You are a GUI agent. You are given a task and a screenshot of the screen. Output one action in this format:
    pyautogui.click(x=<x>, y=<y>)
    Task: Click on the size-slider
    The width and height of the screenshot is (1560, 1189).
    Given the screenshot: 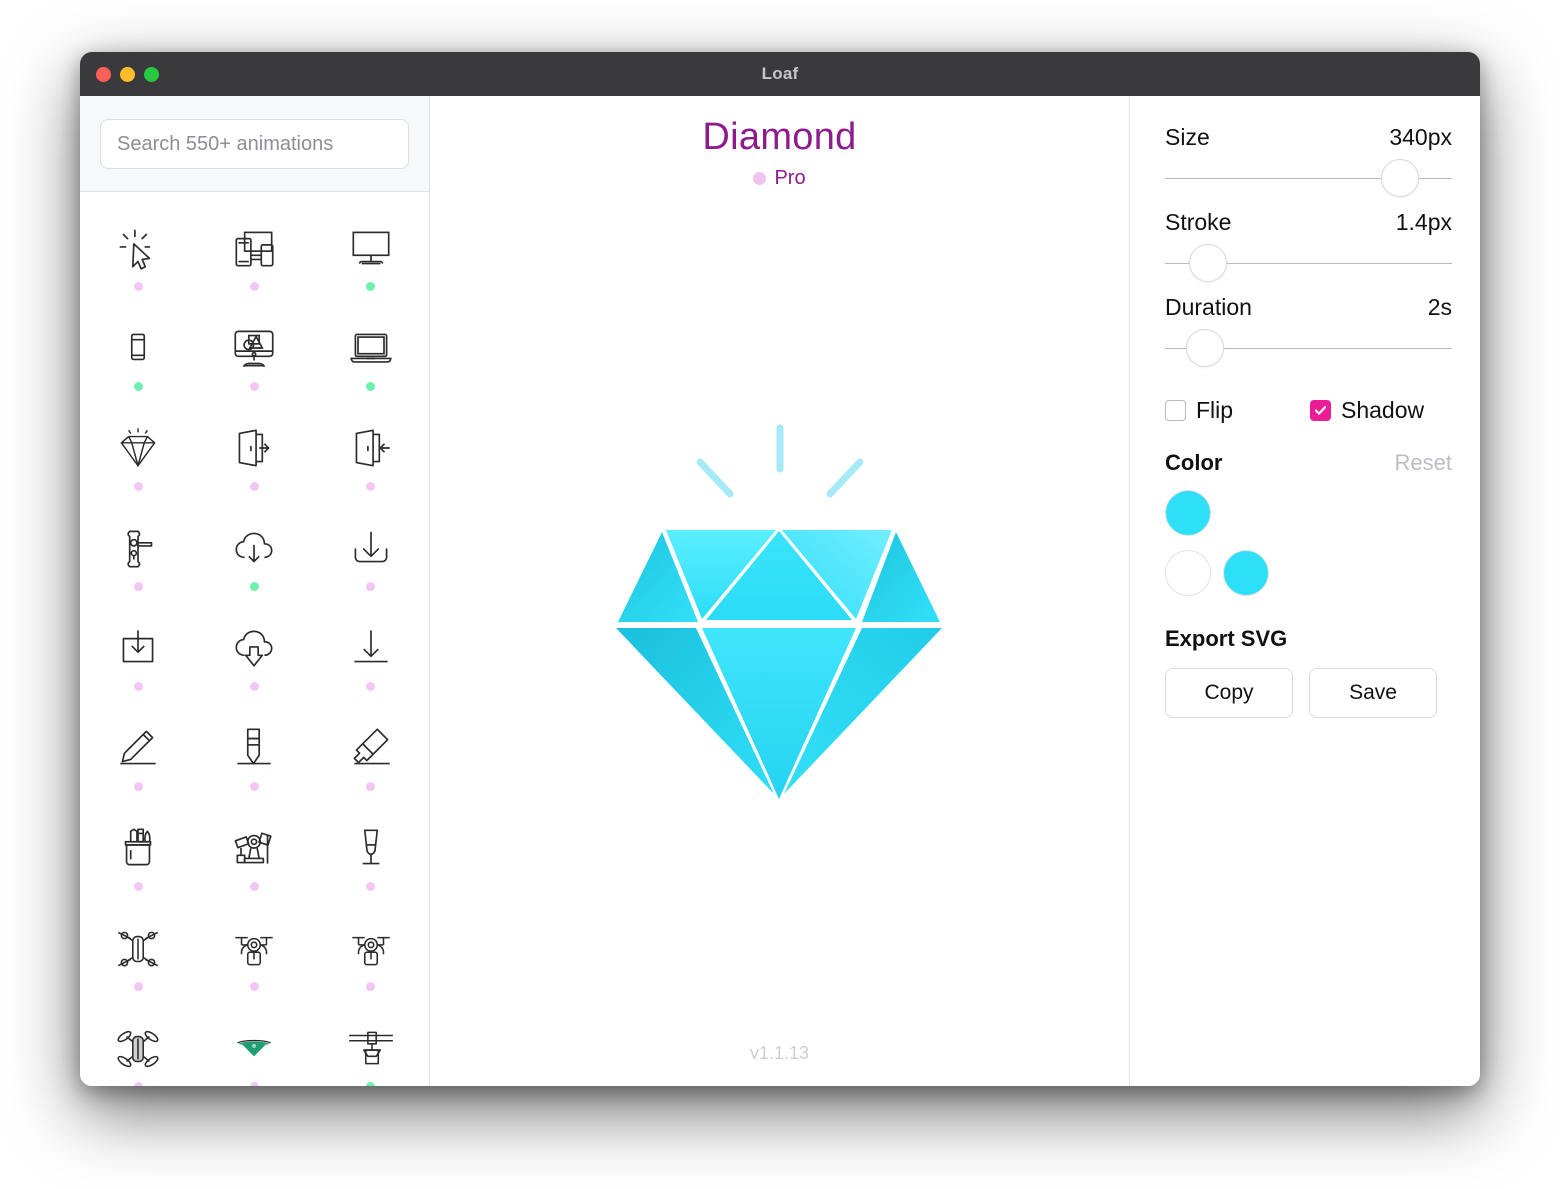 What is the action you would take?
    pyautogui.click(x=1308, y=178)
    